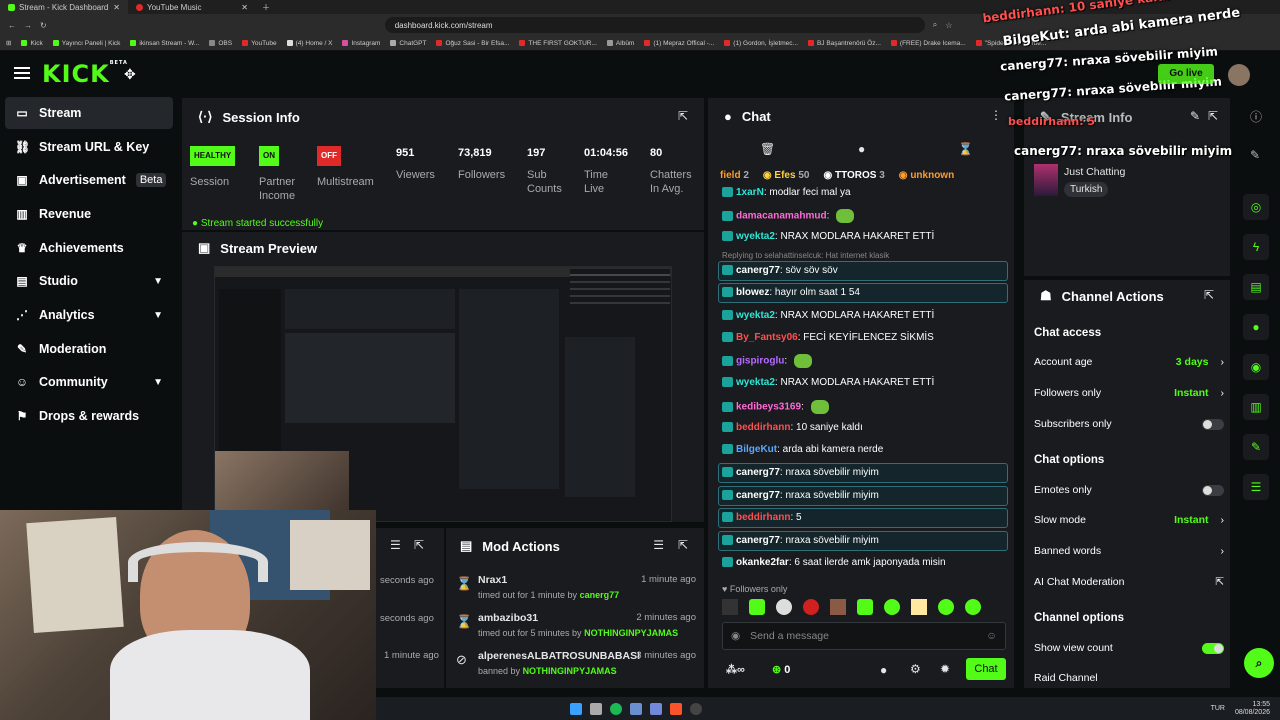  Describe the element at coordinates (945, 669) in the screenshot. I see `badge-icon: ✹` at that location.